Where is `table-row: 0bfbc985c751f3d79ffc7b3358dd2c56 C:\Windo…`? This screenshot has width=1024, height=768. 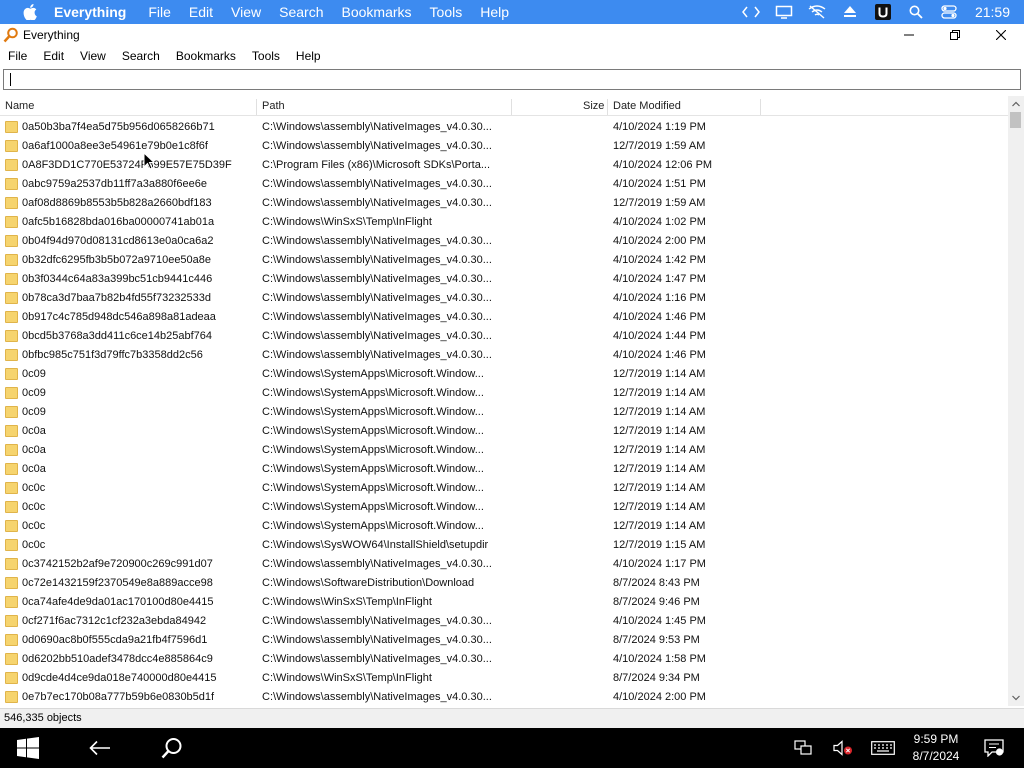
table-row: 0bfbc985c751f3d79ffc7b3358dd2c56 C:\Windo… is located at coordinates (504, 355).